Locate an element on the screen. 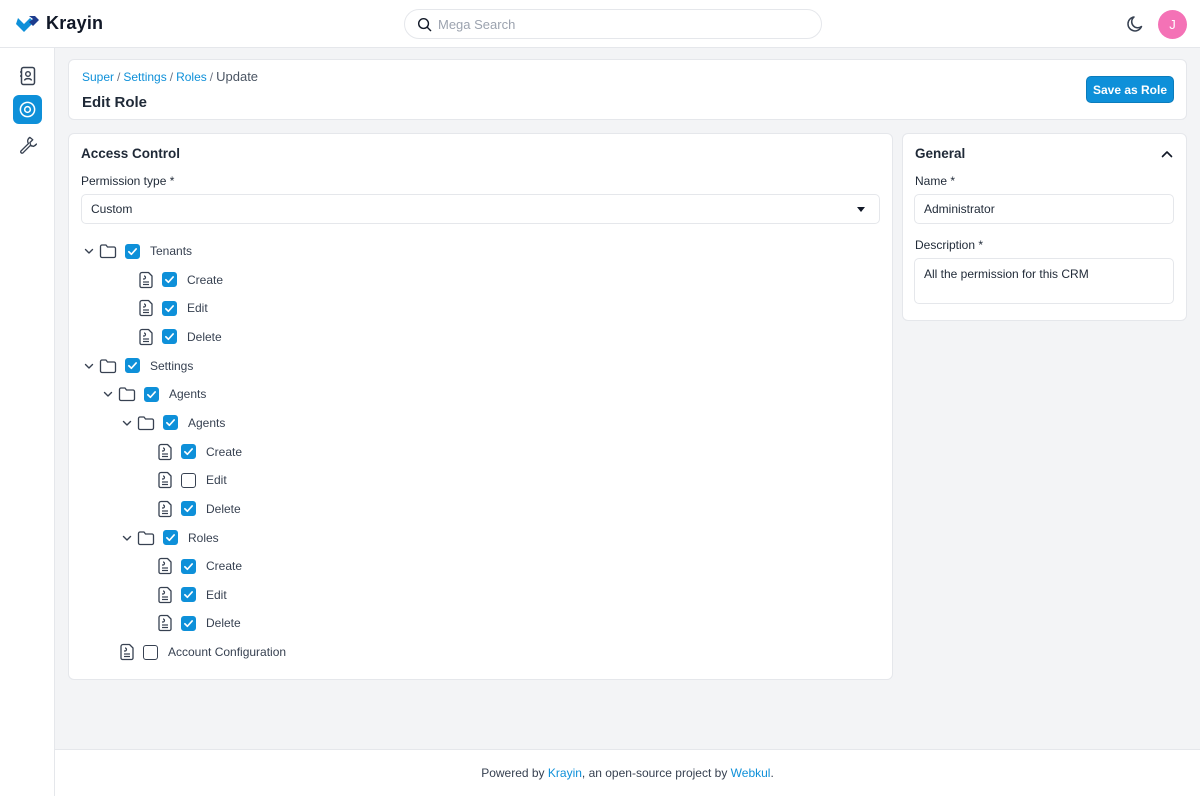  search-icon is located at coordinates (424, 24).